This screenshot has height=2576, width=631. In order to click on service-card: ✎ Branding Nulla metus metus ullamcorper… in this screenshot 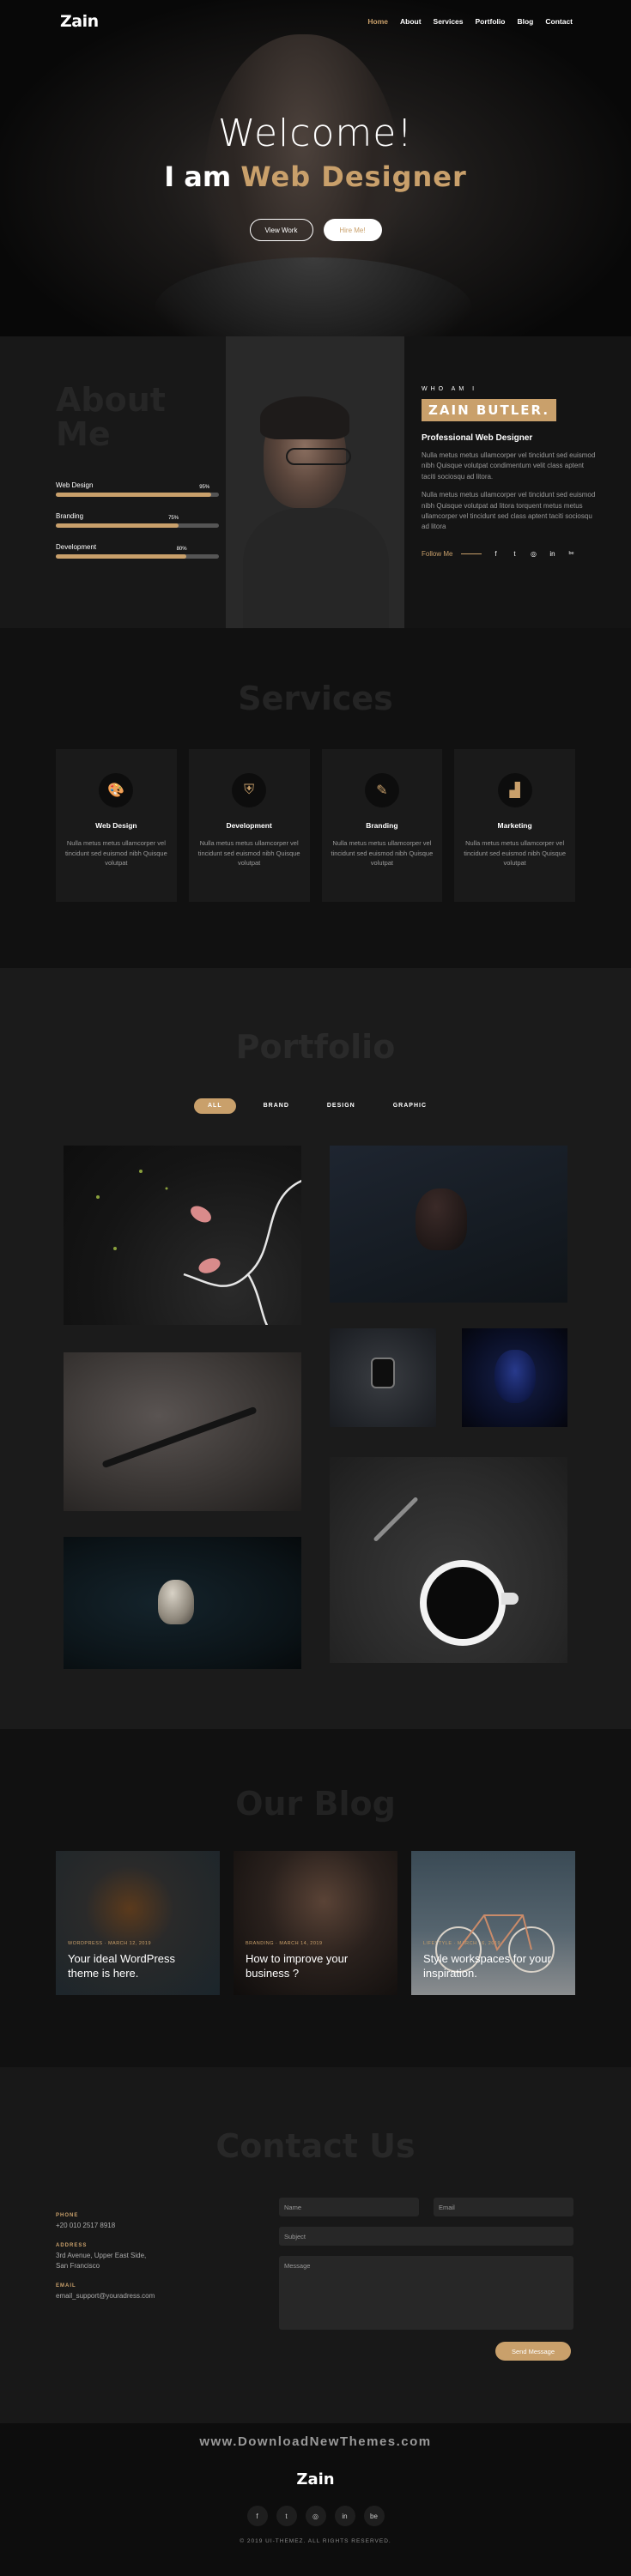, I will do `click(382, 825)`.